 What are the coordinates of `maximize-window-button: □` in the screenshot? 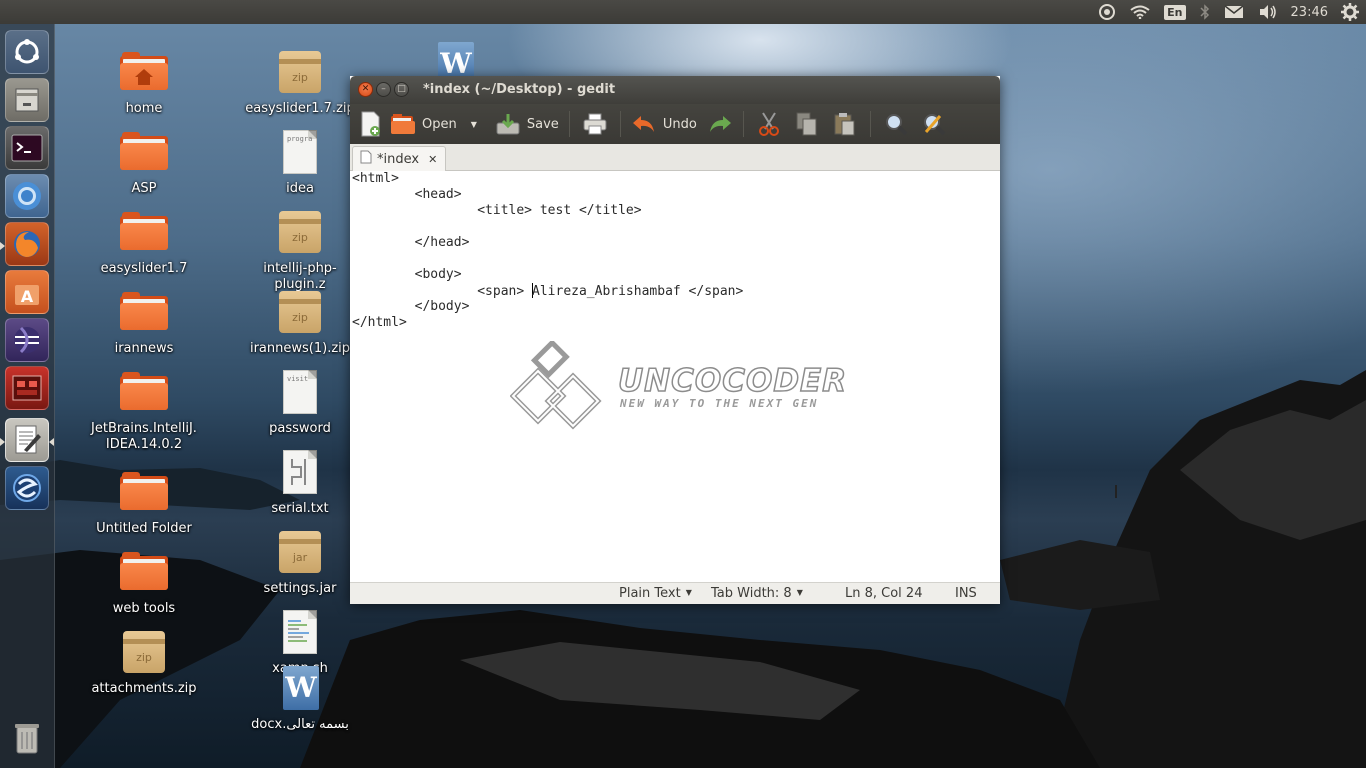 It's located at (401, 89).